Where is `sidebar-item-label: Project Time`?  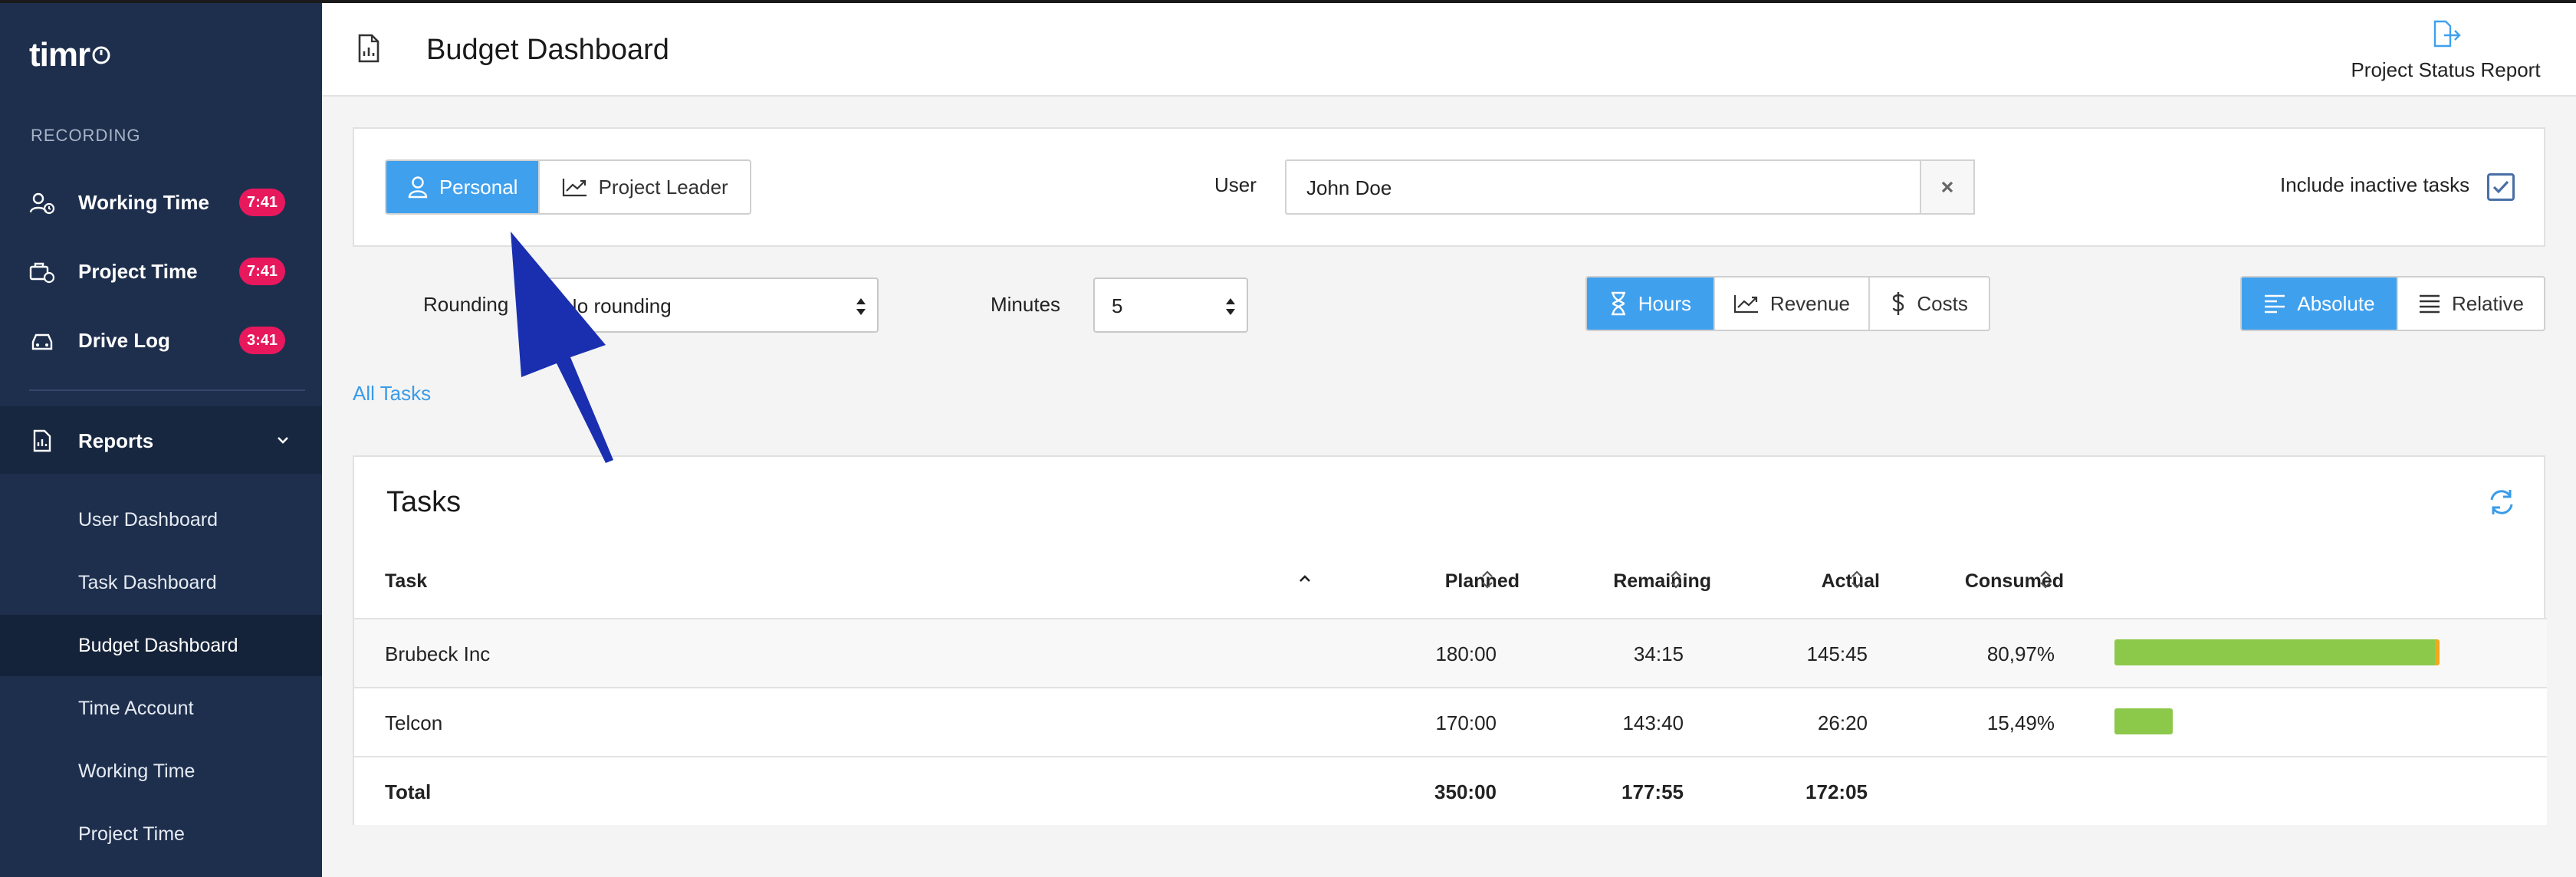
sidebar-item-label: Project Time is located at coordinates (138, 271).